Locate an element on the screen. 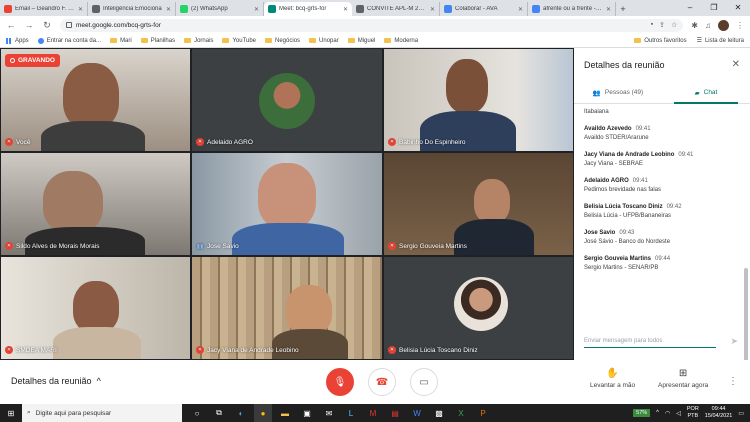 This screenshot has height=422, width=750. mic-toggle-button: 🎙 is located at coordinates (340, 382).